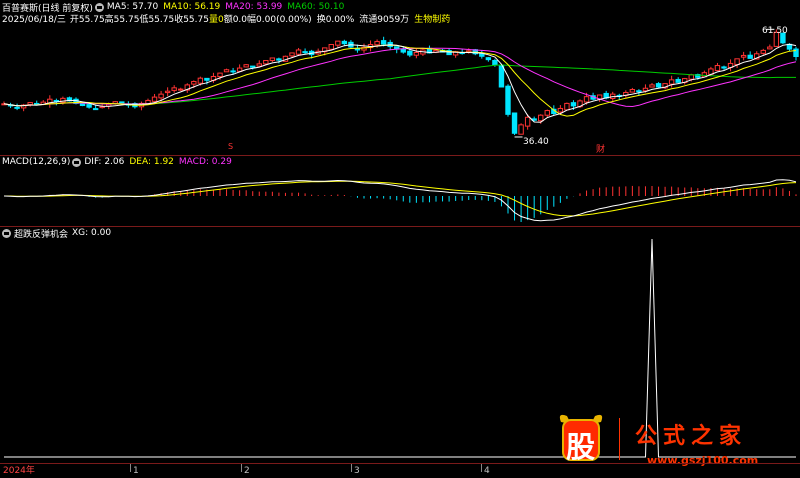 The height and width of the screenshot is (478, 800). What do you see at coordinates (77, 162) in the screenshot?
I see `macd-gear-icon` at bounding box center [77, 162].